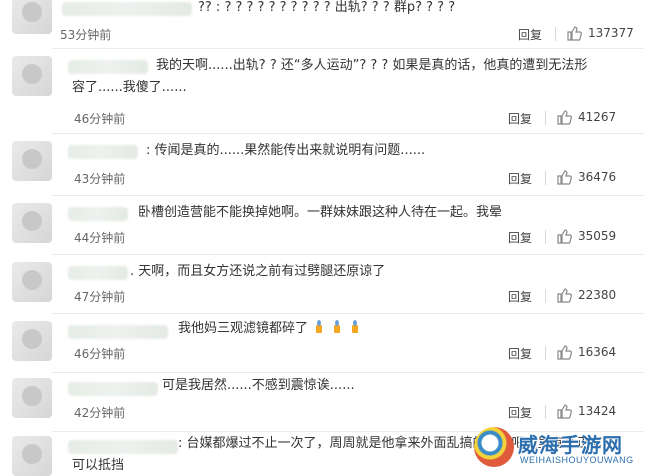 This screenshot has width=656, height=476. Describe the element at coordinates (597, 236) in the screenshot. I see `like-count: 35059` at that location.